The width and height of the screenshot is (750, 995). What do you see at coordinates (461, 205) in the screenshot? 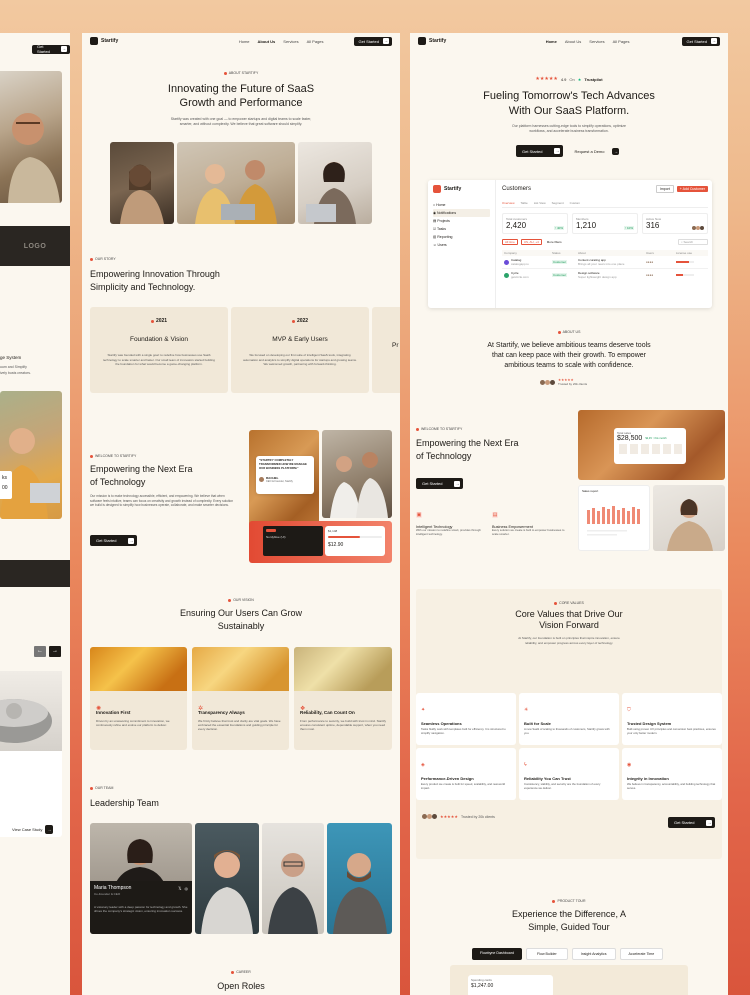
I see `dash-menu-home: ⌂ Home` at bounding box center [461, 205].